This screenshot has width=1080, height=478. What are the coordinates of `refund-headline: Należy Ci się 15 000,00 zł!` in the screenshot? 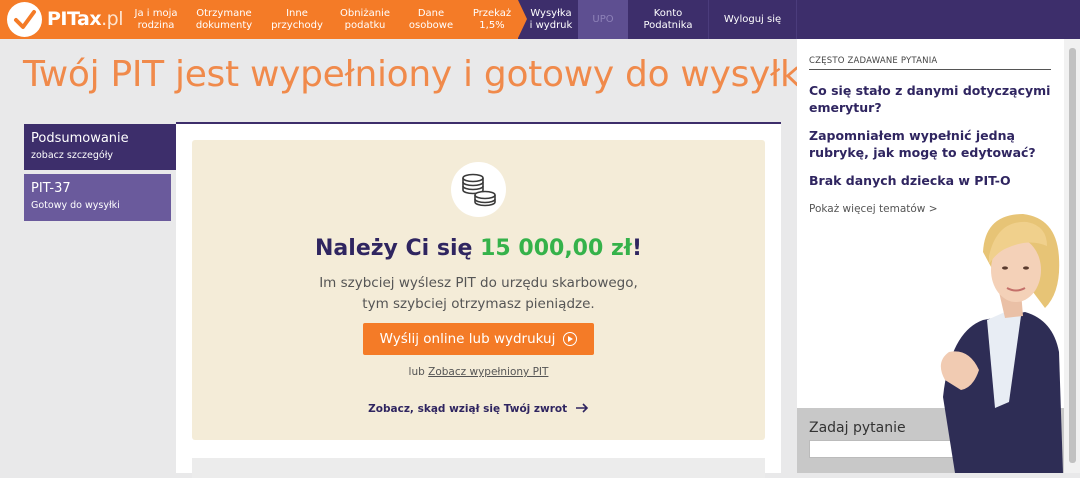 It's located at (478, 248).